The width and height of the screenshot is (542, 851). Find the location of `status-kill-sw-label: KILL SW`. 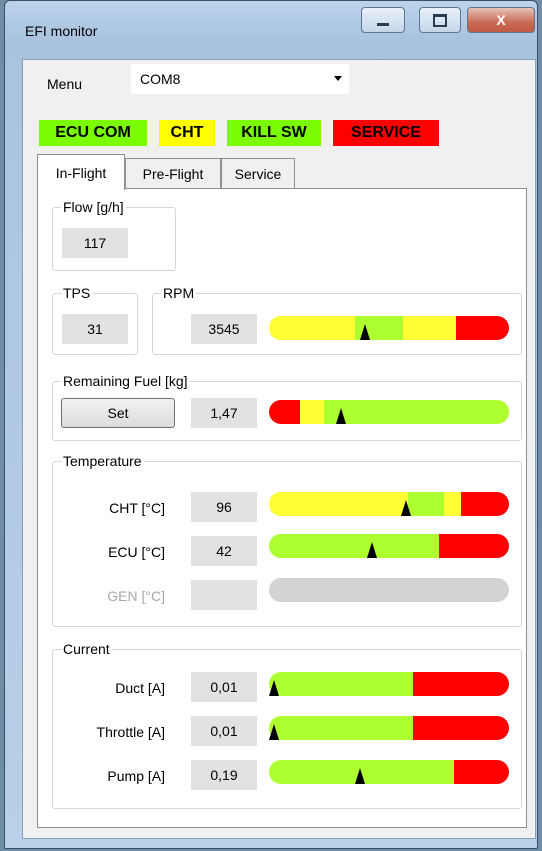

status-kill-sw-label: KILL SW is located at coordinates (274, 132).